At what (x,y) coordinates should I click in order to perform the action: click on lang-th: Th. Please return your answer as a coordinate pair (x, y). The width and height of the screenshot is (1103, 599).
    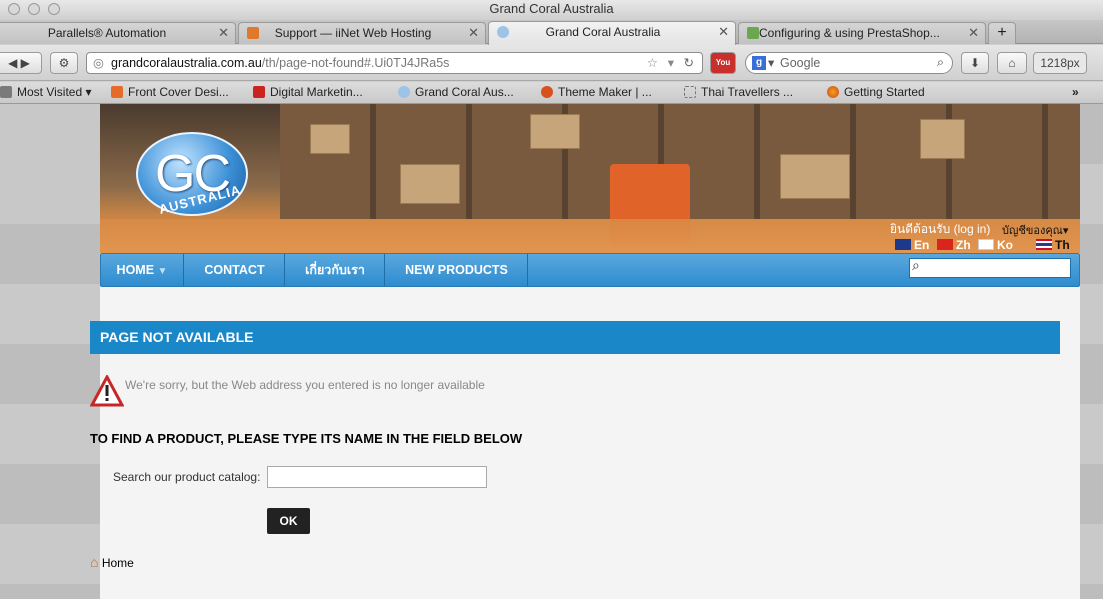
    Looking at the image, I should click on (1053, 245).